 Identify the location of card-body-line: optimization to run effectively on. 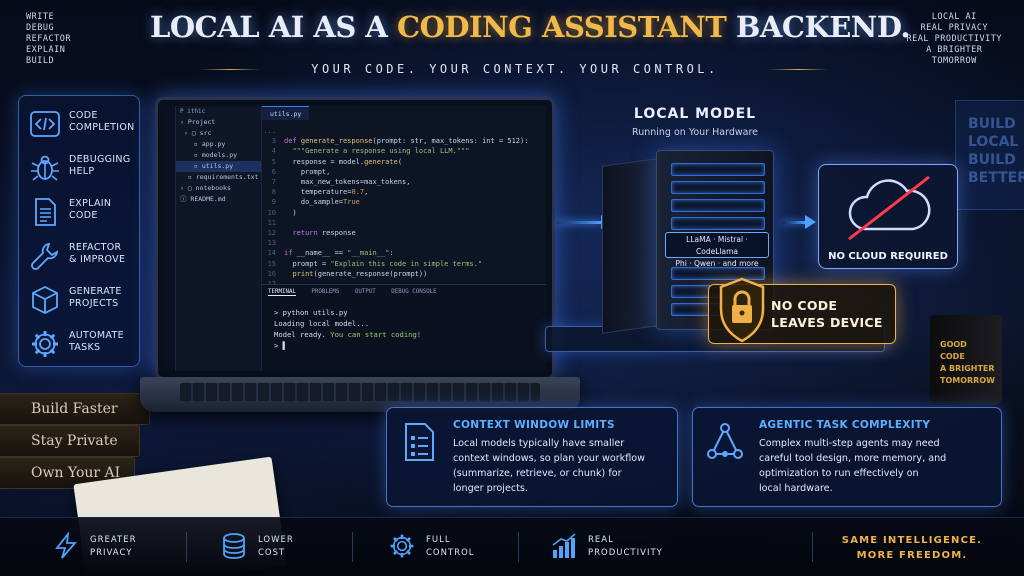
(839, 473).